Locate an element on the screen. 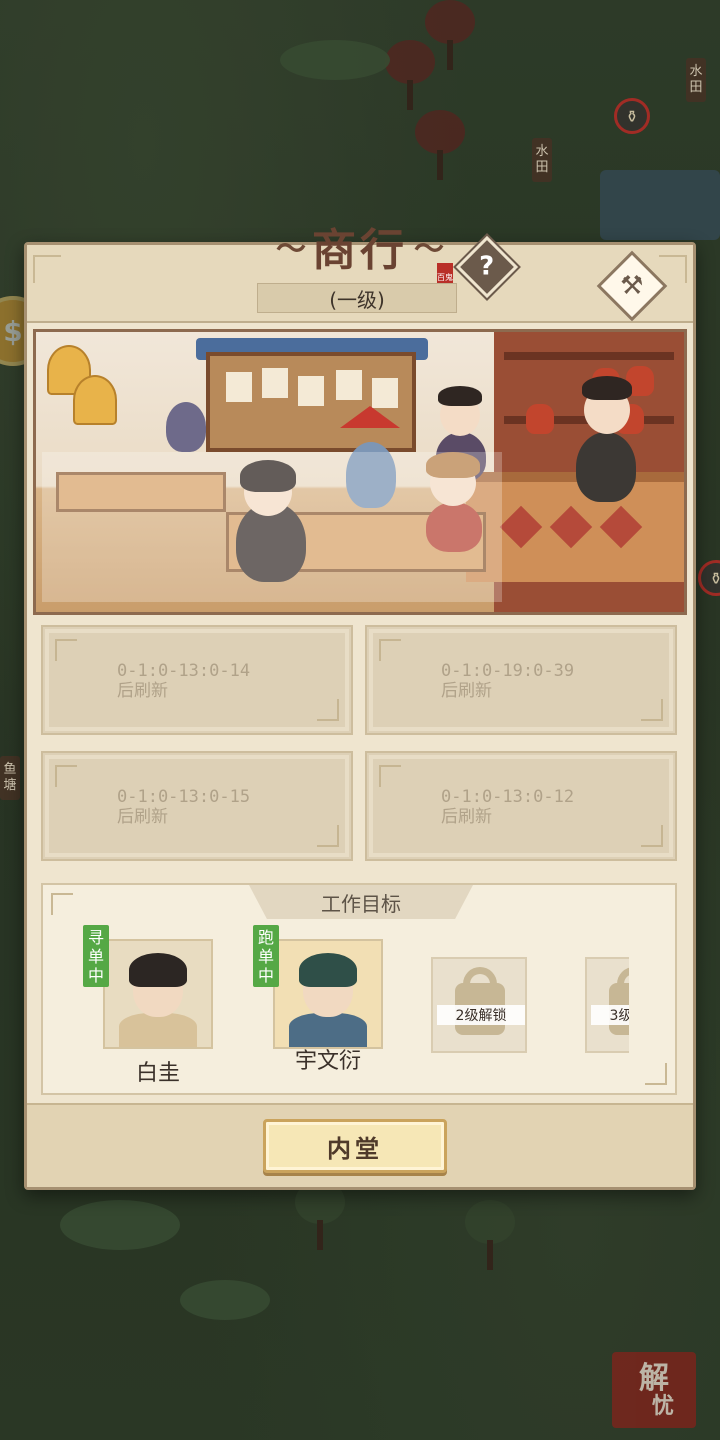 The image size is (720, 1440). page-title: 商行 is located at coordinates (360, 250).